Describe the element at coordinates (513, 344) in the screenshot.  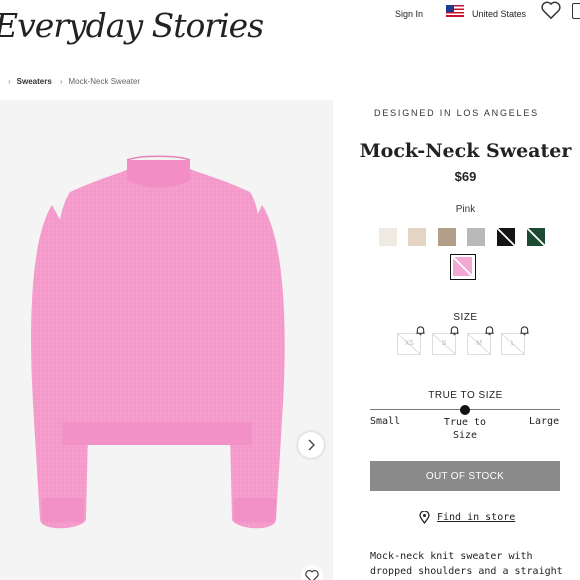
I see `size-option-l: L` at that location.